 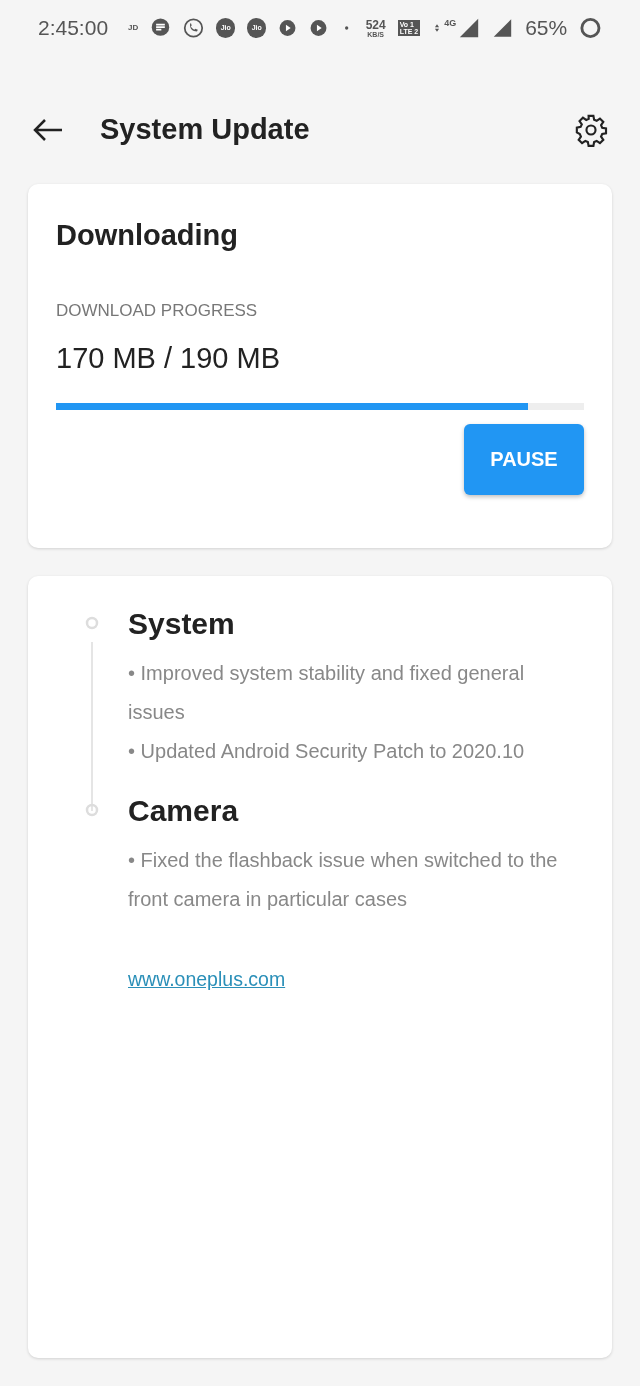 What do you see at coordinates (169, 358) in the screenshot?
I see `progress-amount: 170 MB / 190 MB` at bounding box center [169, 358].